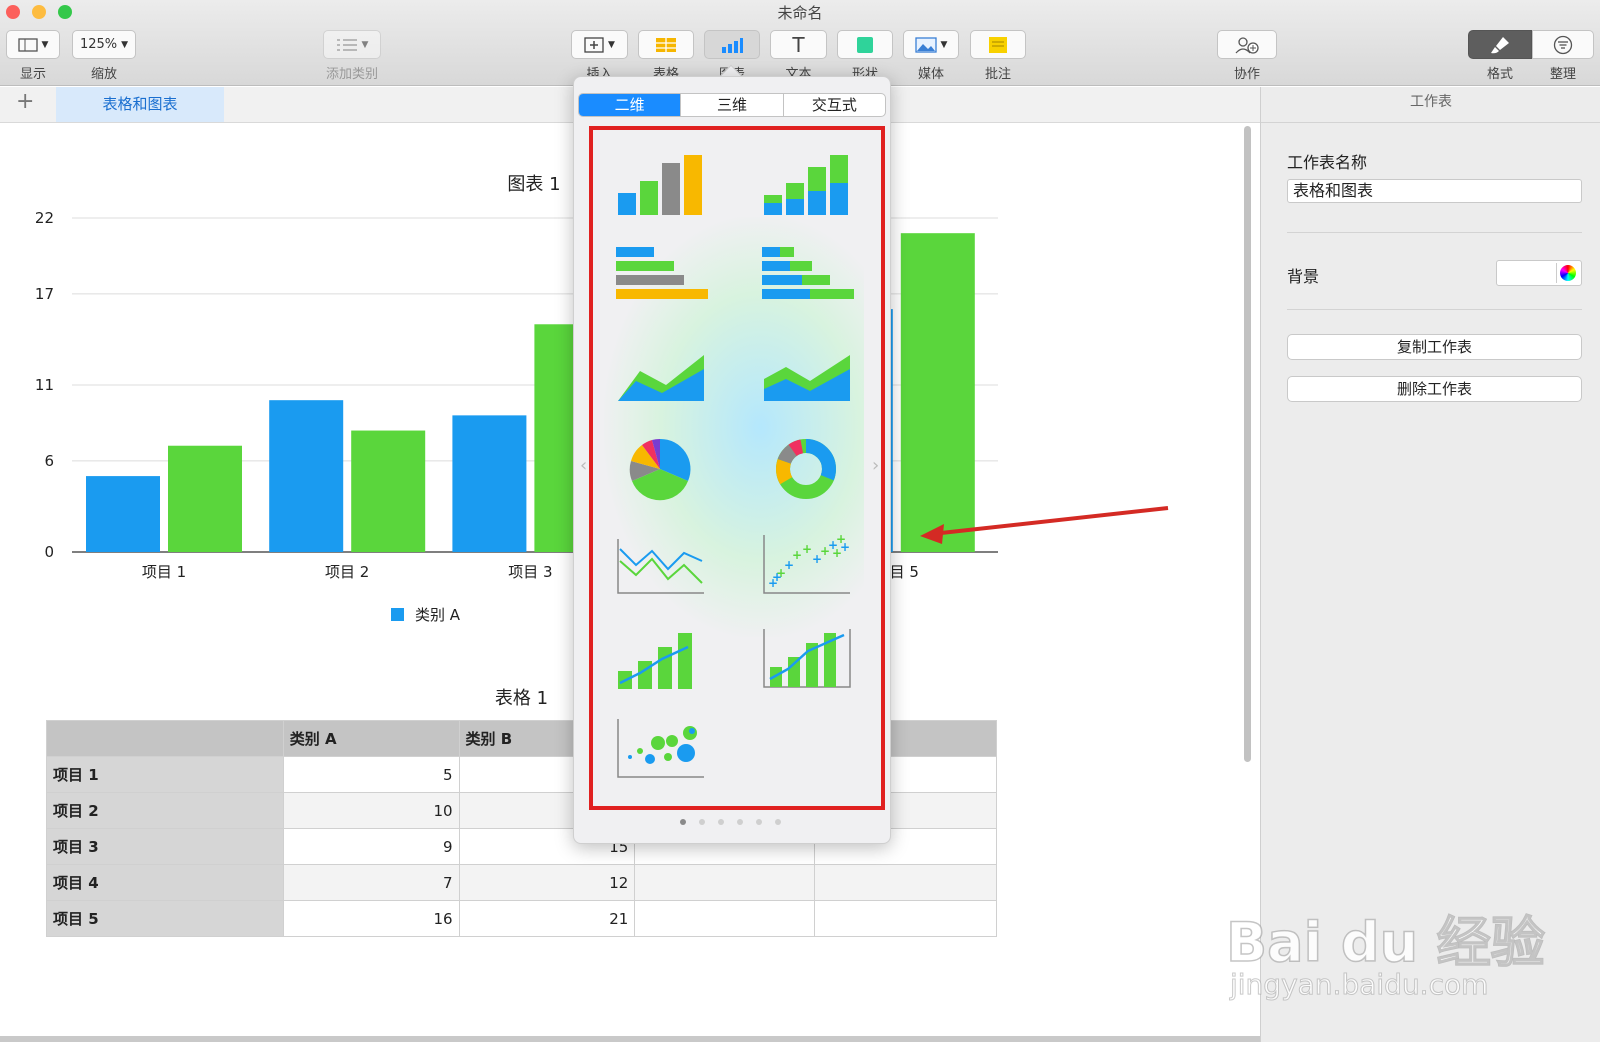  Describe the element at coordinates (806, 375) in the screenshot. I see `chart-type-stacked-area` at that location.